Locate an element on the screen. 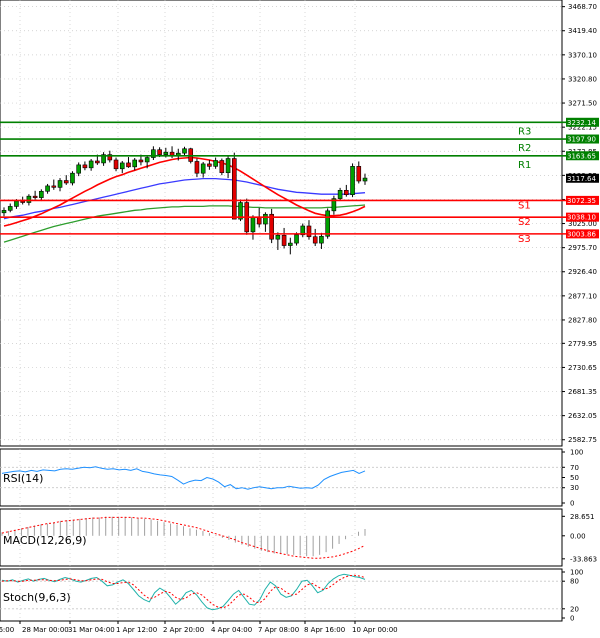 Image resolution: width=600 pixels, height=638 pixels. time-tick-label: 4 Apr 04:00 is located at coordinates (231, 630).